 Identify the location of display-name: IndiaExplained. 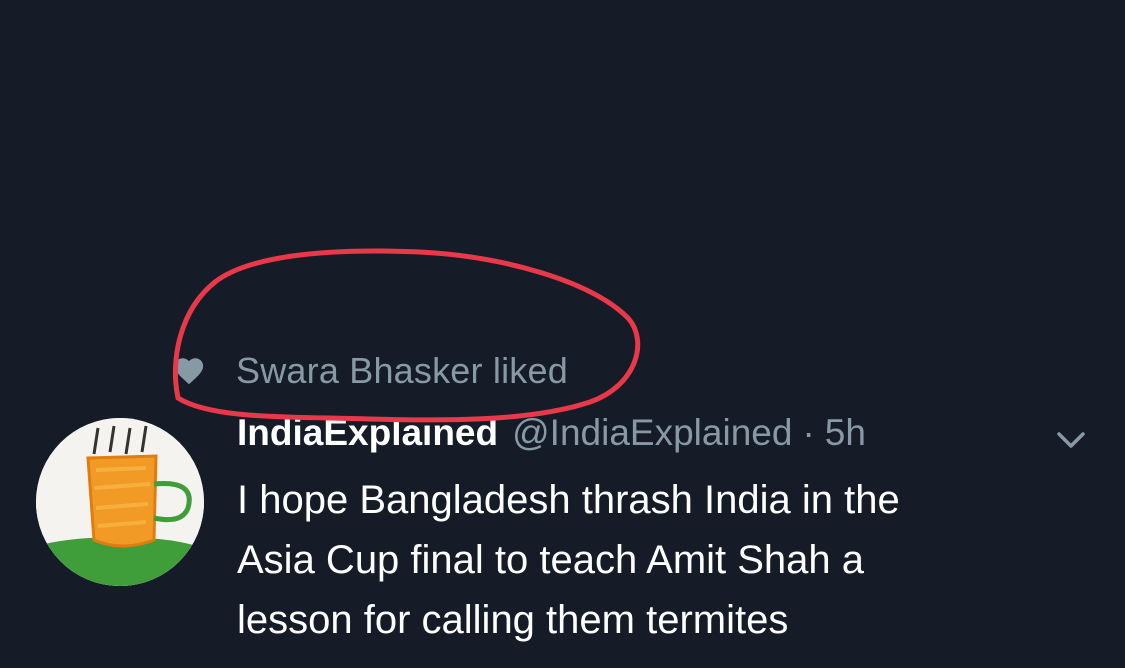
(367, 433).